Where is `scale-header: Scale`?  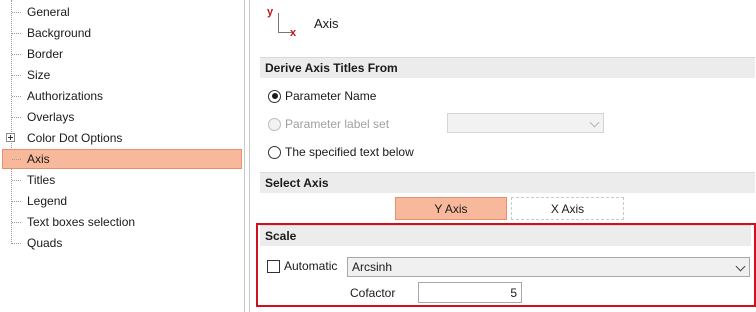 scale-header: Scale is located at coordinates (505, 235).